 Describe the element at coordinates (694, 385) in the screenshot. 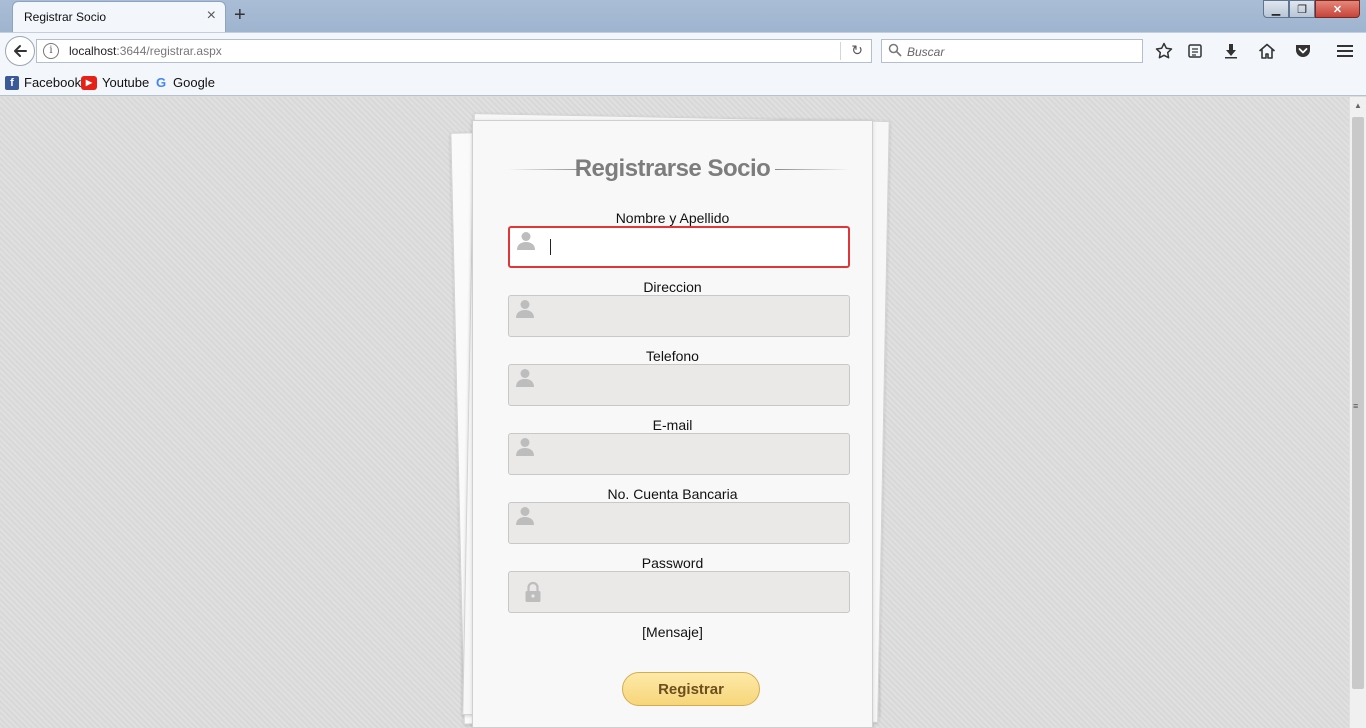

I see `telefono-input` at that location.